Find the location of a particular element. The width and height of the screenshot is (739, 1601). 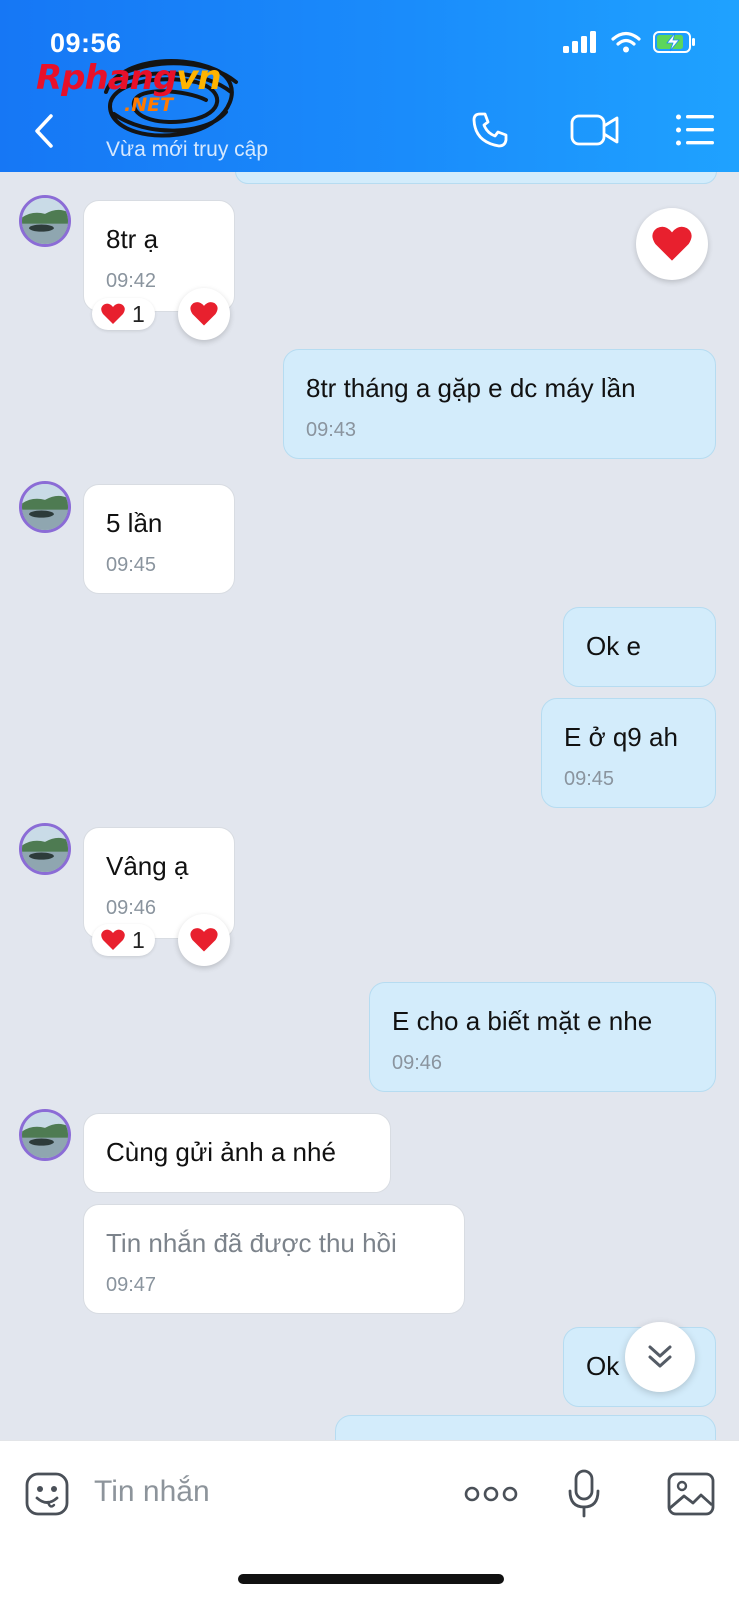

more-dots-icon is located at coordinates (491, 1494).